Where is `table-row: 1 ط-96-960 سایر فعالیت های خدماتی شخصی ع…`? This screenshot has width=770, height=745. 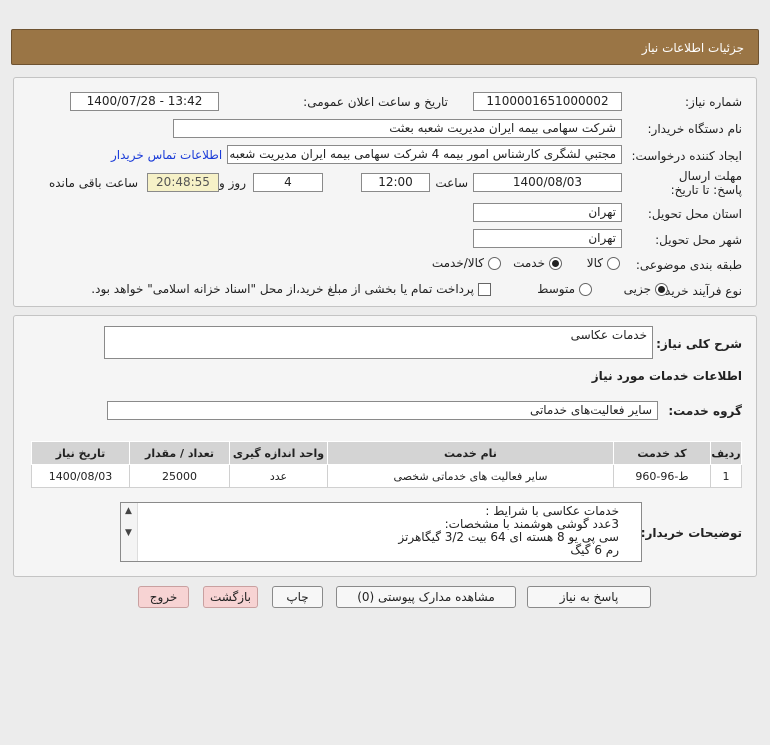 table-row: 1 ط-96-960 سایر فعالیت های خدماتی شخصی ع… is located at coordinates (386, 476).